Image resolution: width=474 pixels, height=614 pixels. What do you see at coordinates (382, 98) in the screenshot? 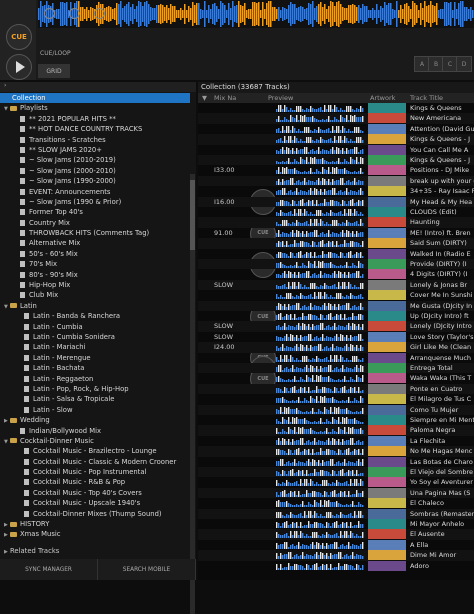
I see `column-artwork: Artwork` at bounding box center [382, 98].